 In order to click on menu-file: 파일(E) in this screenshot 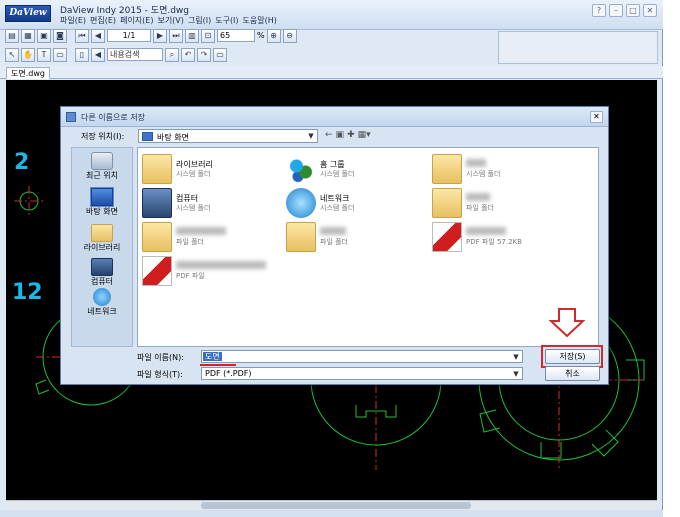, I will do `click(73, 20)`.